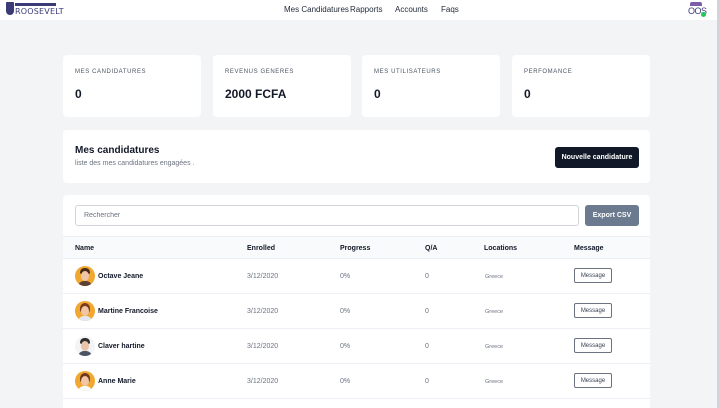 This screenshot has height=408, width=720. Describe the element at coordinates (121, 276) in the screenshot. I see `row-name: Octave Jeane` at that location.